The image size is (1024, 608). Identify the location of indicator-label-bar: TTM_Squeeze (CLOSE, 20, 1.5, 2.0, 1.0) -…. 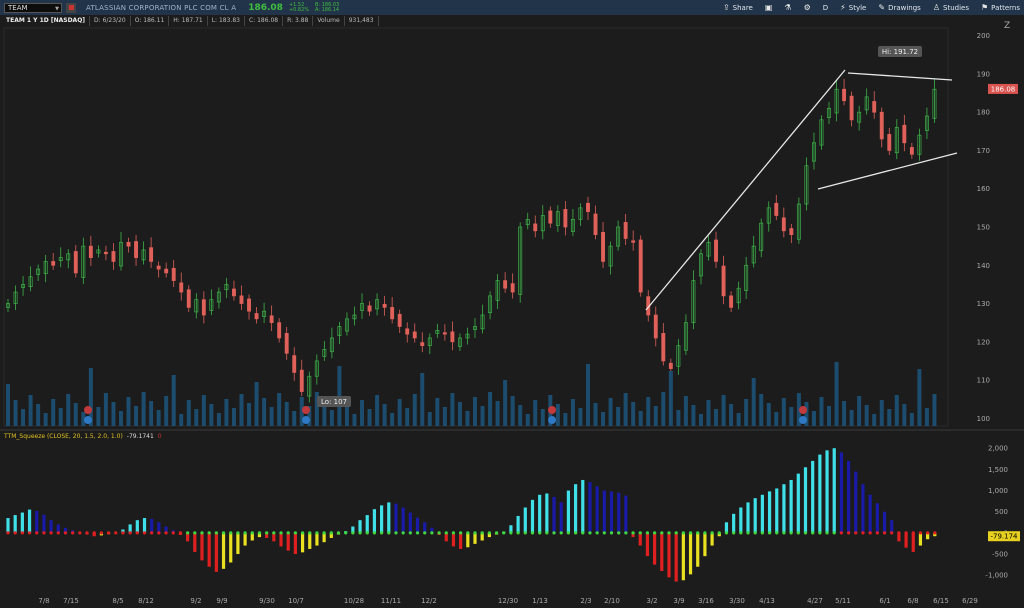
(81, 436).